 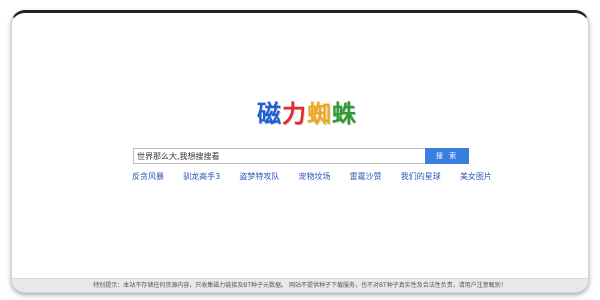 I want to click on search-button: 搜 索, so click(x=447, y=156).